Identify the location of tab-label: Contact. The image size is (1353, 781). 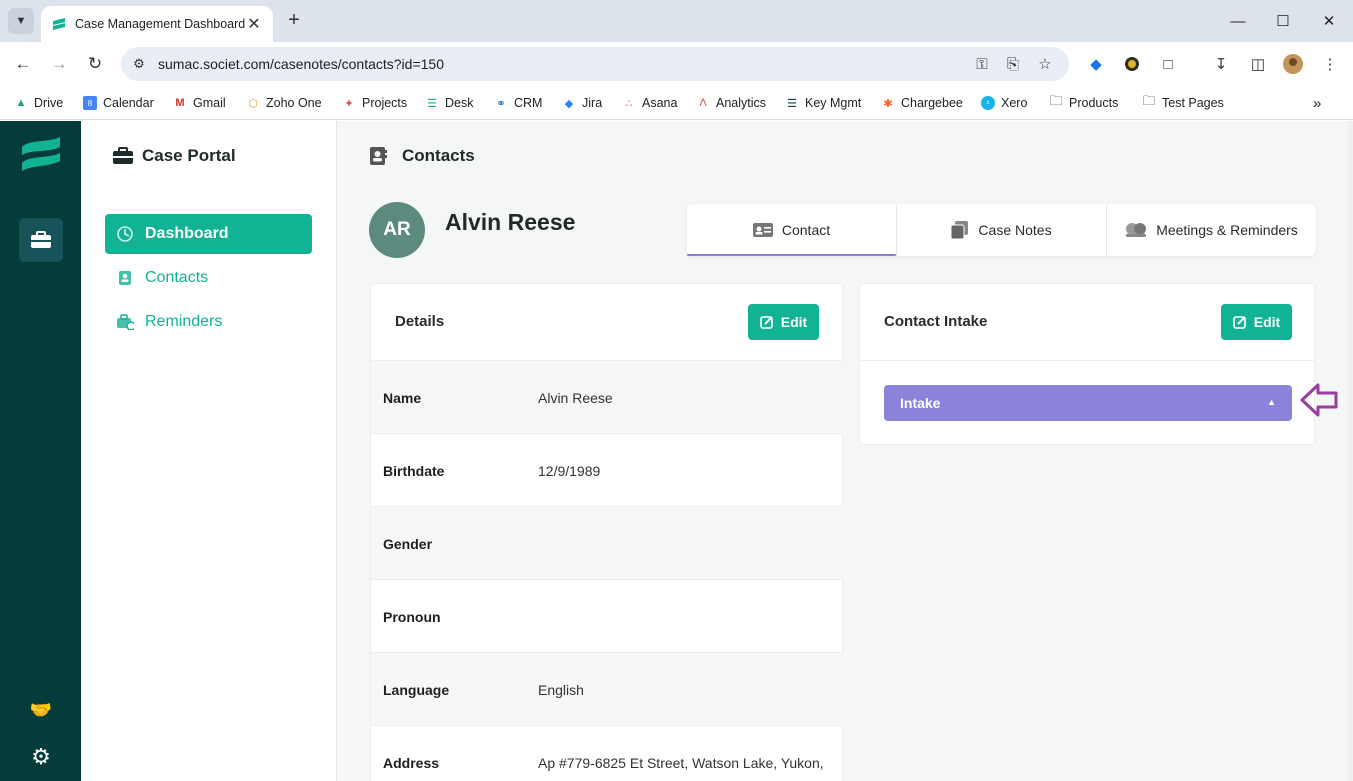
(806, 230).